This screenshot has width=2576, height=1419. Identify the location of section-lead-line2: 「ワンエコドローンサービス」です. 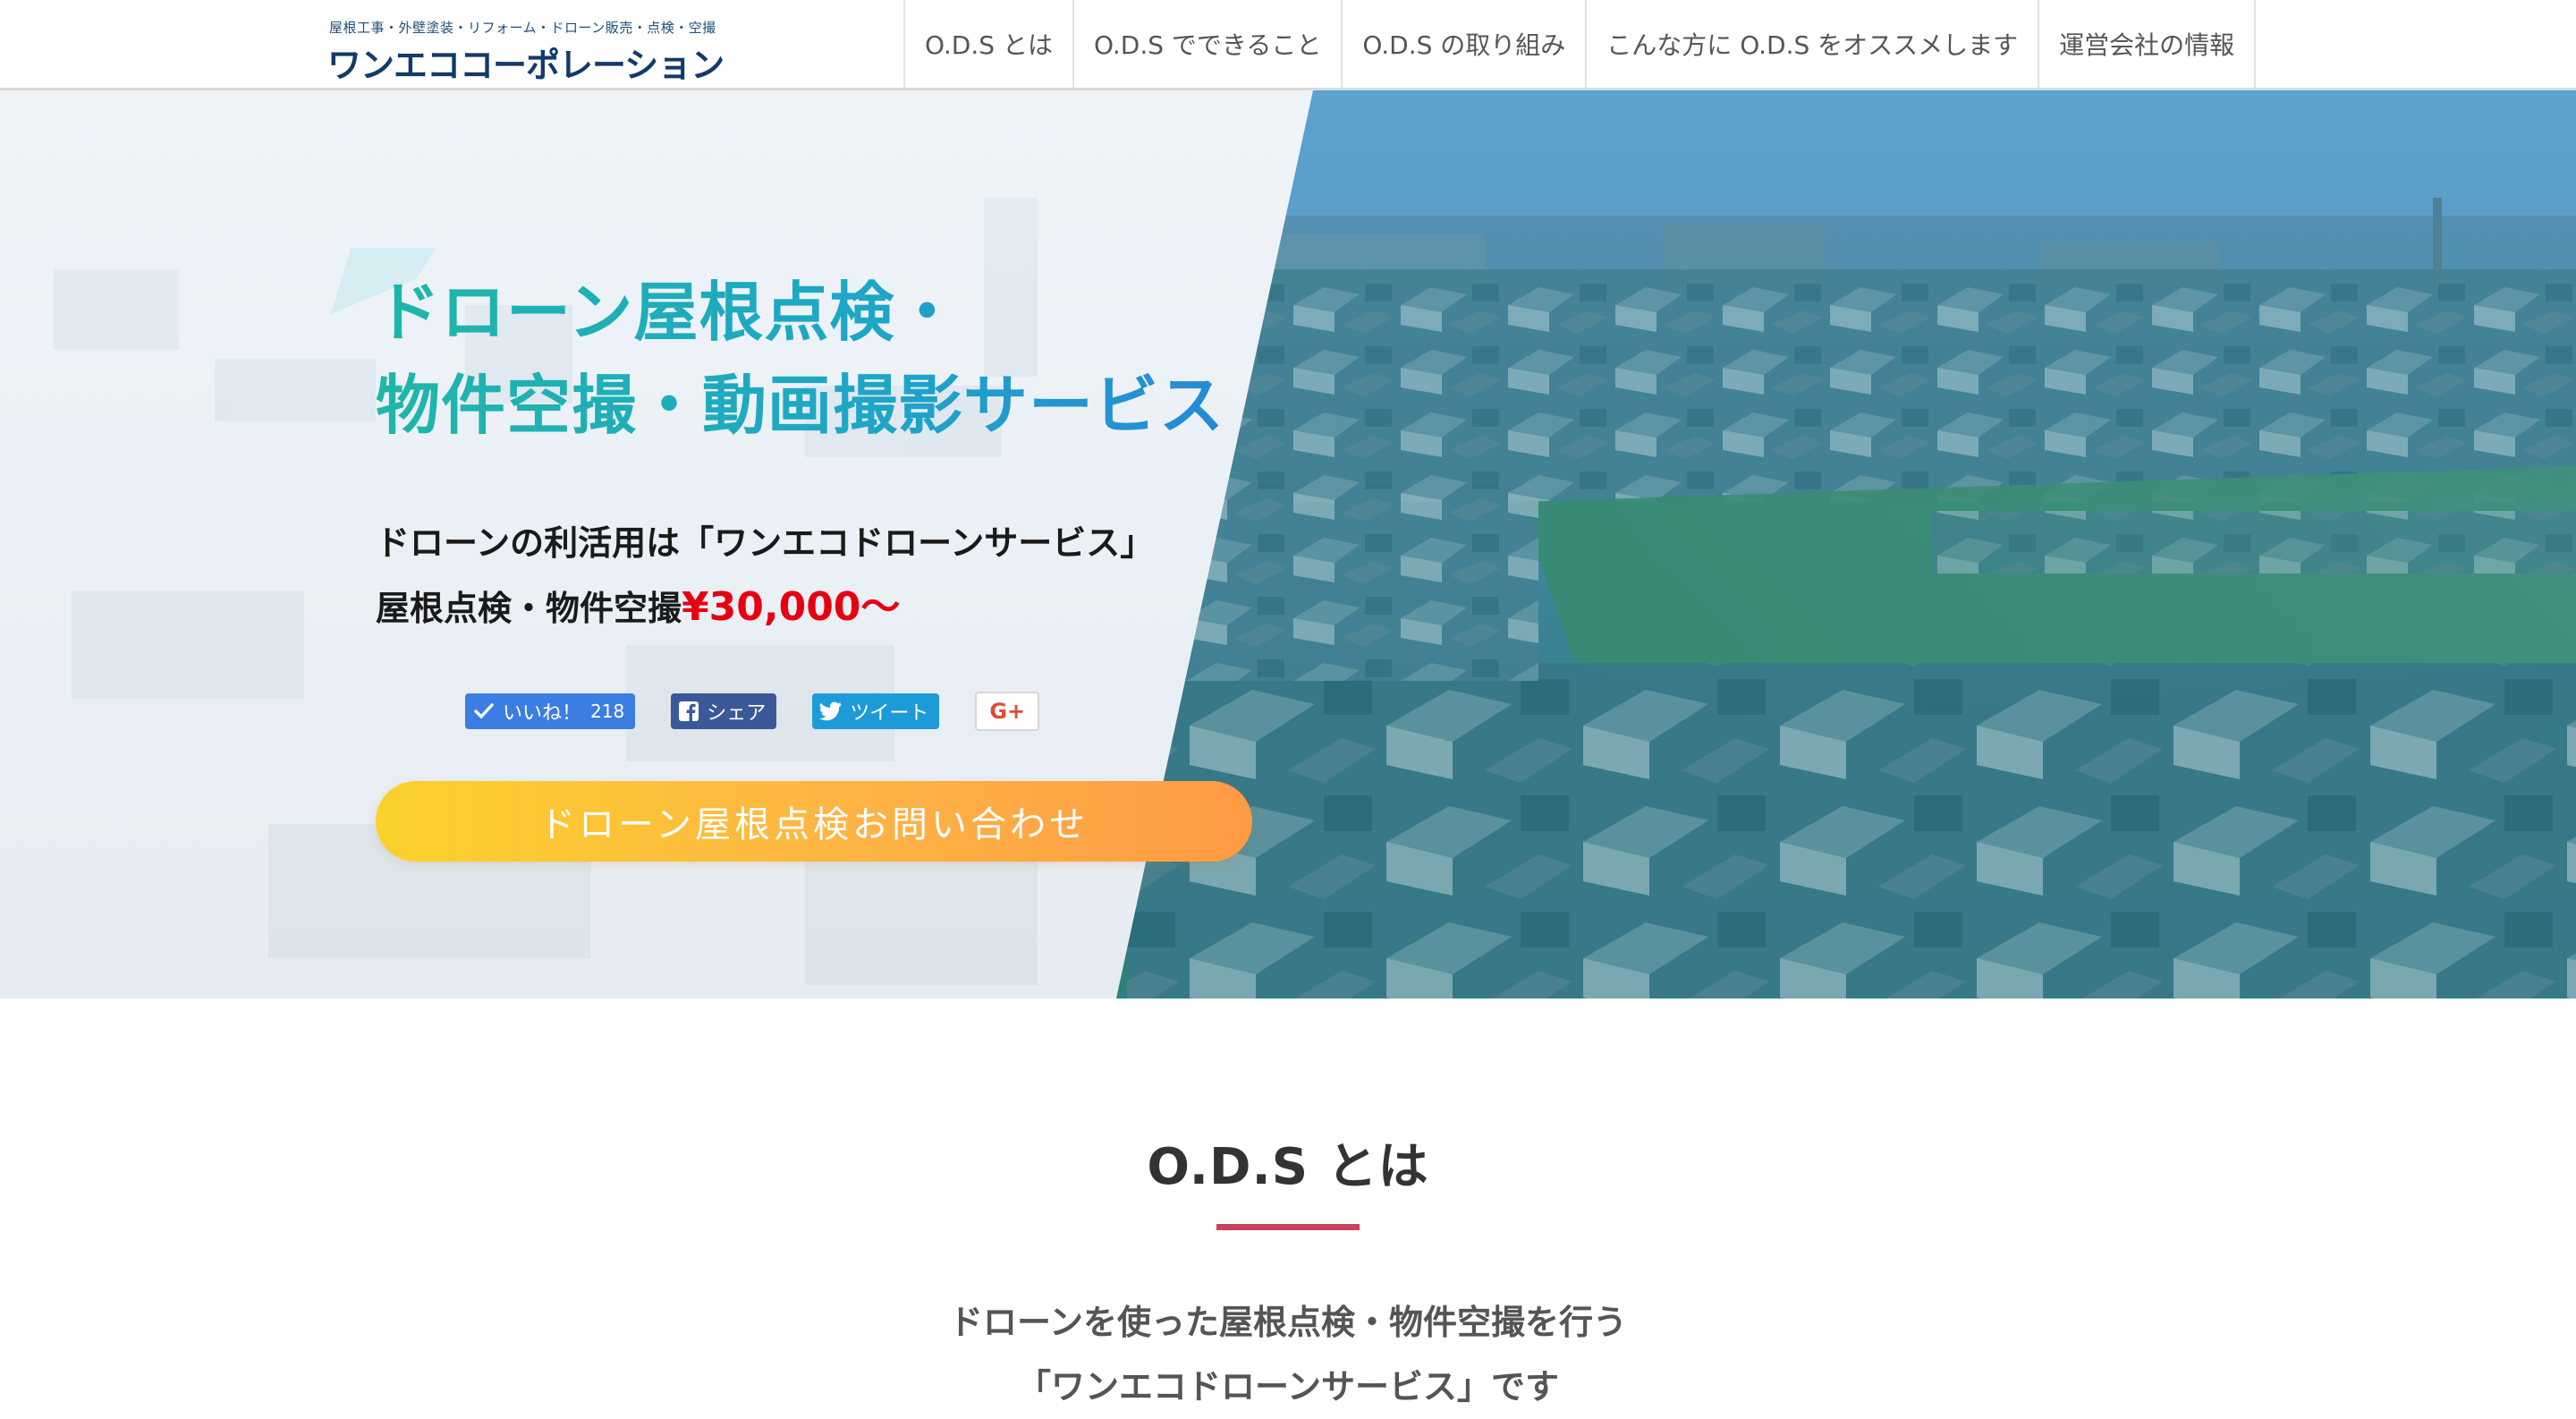
(1288, 1386).